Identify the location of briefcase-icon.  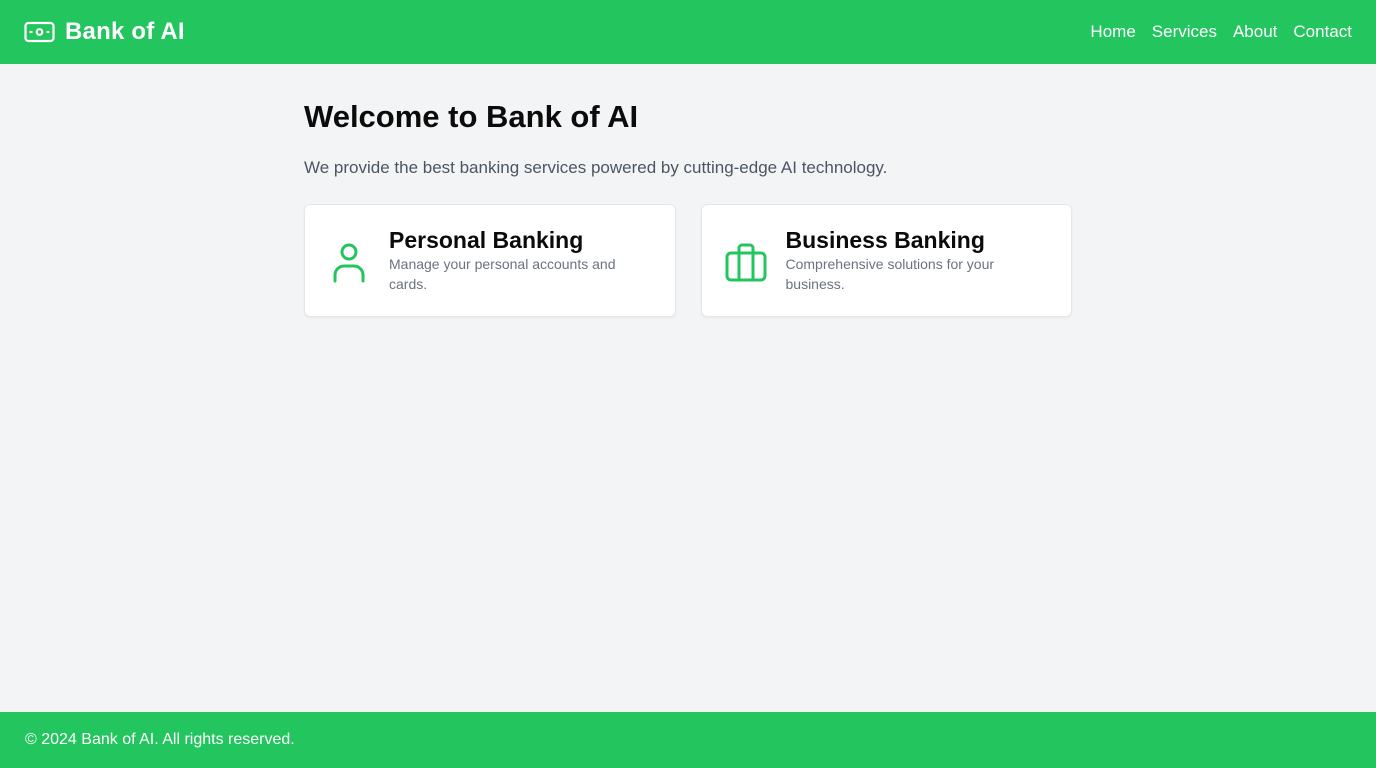
(746, 263).